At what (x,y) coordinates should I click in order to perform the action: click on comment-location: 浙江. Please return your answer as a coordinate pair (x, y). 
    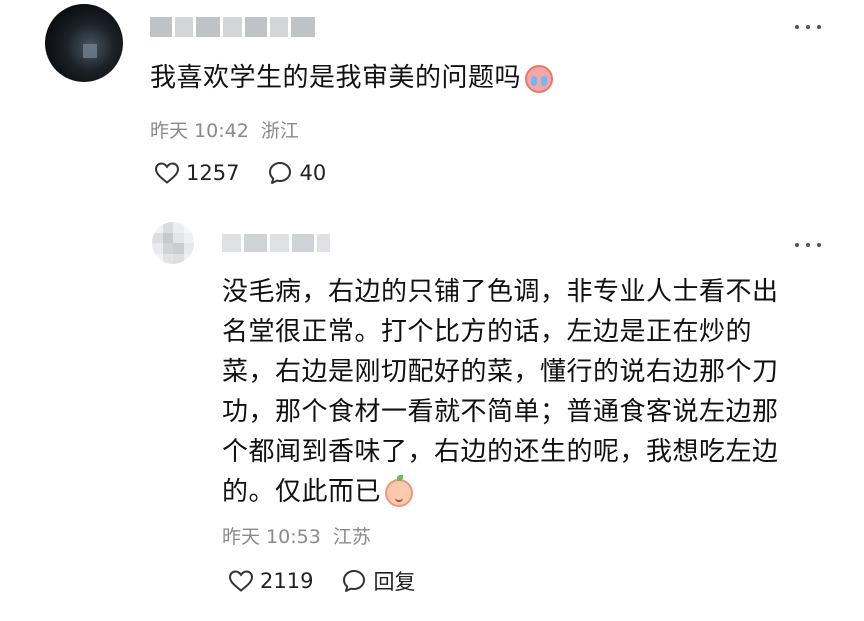
    Looking at the image, I should click on (279, 131).